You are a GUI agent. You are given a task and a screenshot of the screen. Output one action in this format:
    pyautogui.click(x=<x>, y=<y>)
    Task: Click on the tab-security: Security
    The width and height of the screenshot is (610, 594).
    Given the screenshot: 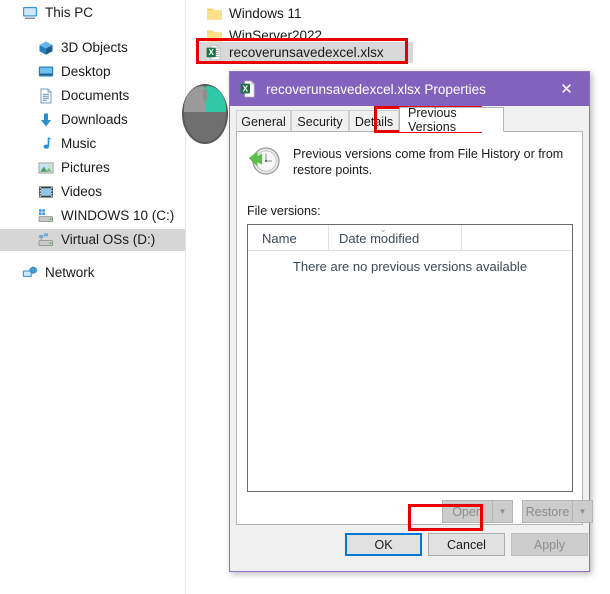 What is the action you would take?
    pyautogui.click(x=320, y=121)
    